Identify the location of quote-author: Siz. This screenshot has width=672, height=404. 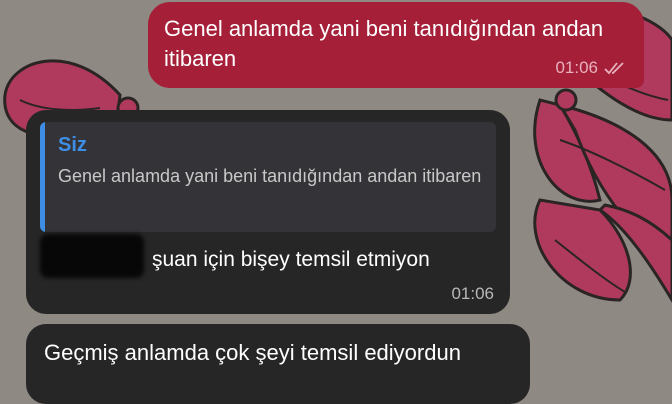
(72, 145).